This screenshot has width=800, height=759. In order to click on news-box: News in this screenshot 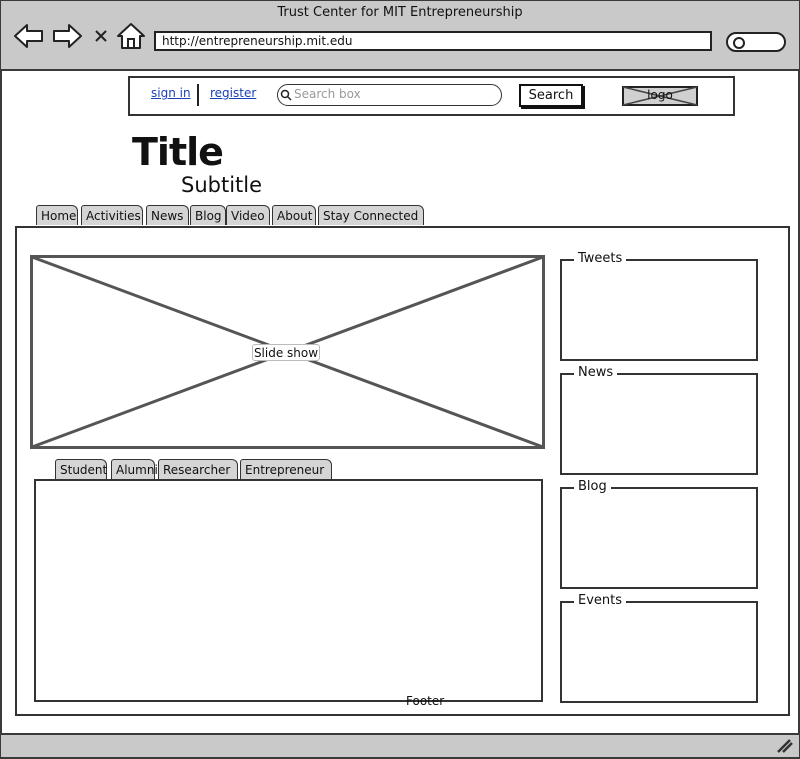, I will do `click(659, 420)`.